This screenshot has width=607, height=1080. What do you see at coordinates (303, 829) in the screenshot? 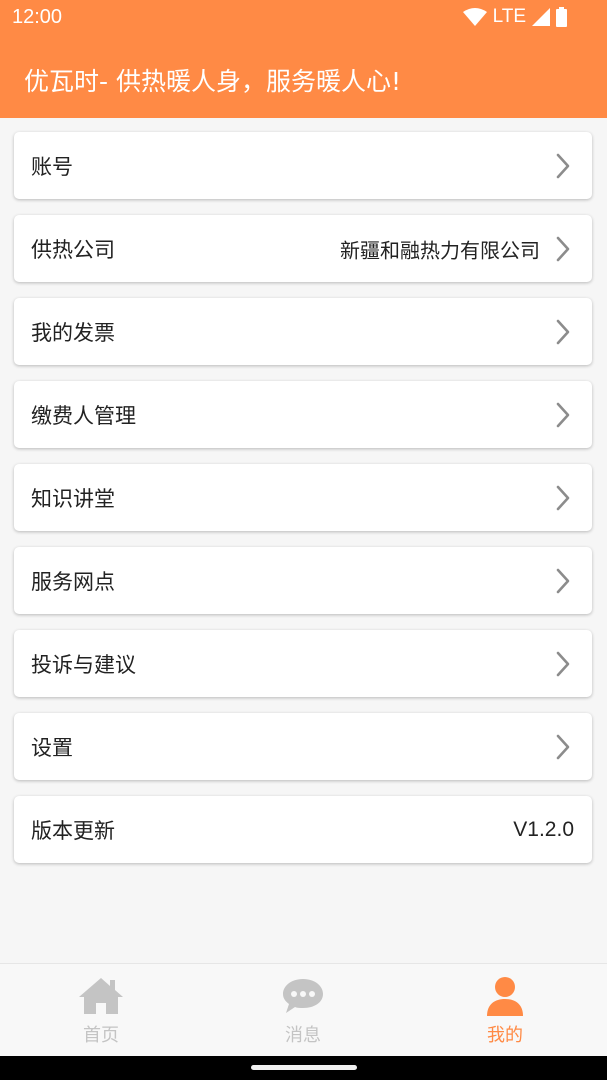
I see `menu-item-version-update: 版本更新 V1.2.0` at bounding box center [303, 829].